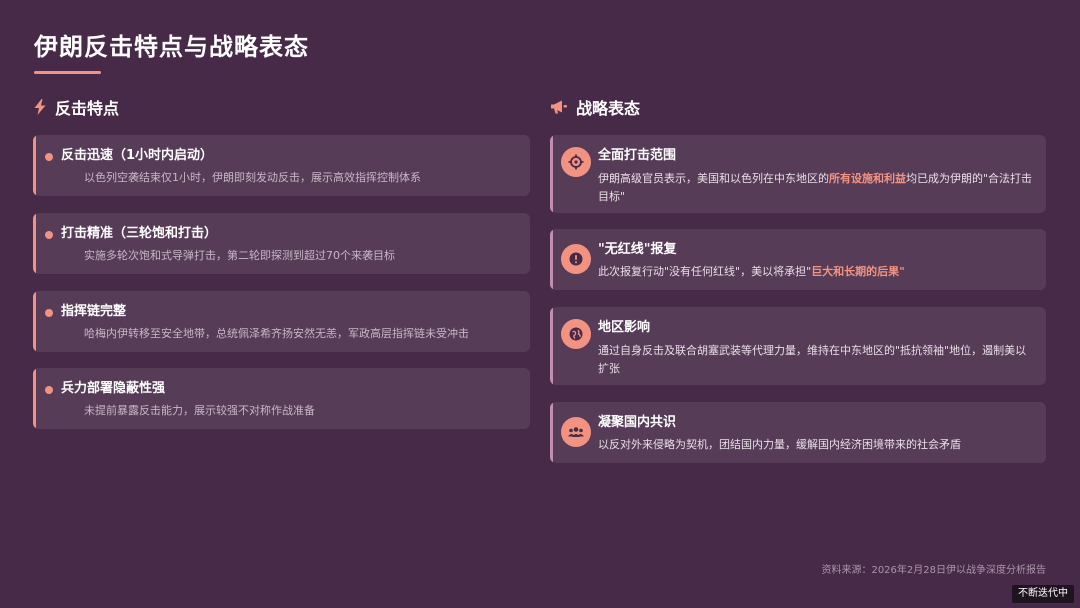 The image size is (1080, 608). Describe the element at coordinates (239, 255) in the screenshot. I see `feature-card-desc: 实施多轮次饱和式导弹打击，第二轮即探测到超过70个来袭目标` at that location.